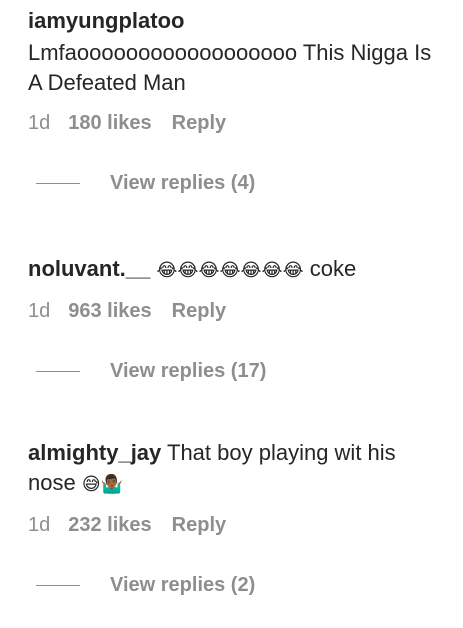 This screenshot has height=628, width=463. Describe the element at coordinates (94, 452) in the screenshot. I see `comment-username: almighty_jay` at that location.